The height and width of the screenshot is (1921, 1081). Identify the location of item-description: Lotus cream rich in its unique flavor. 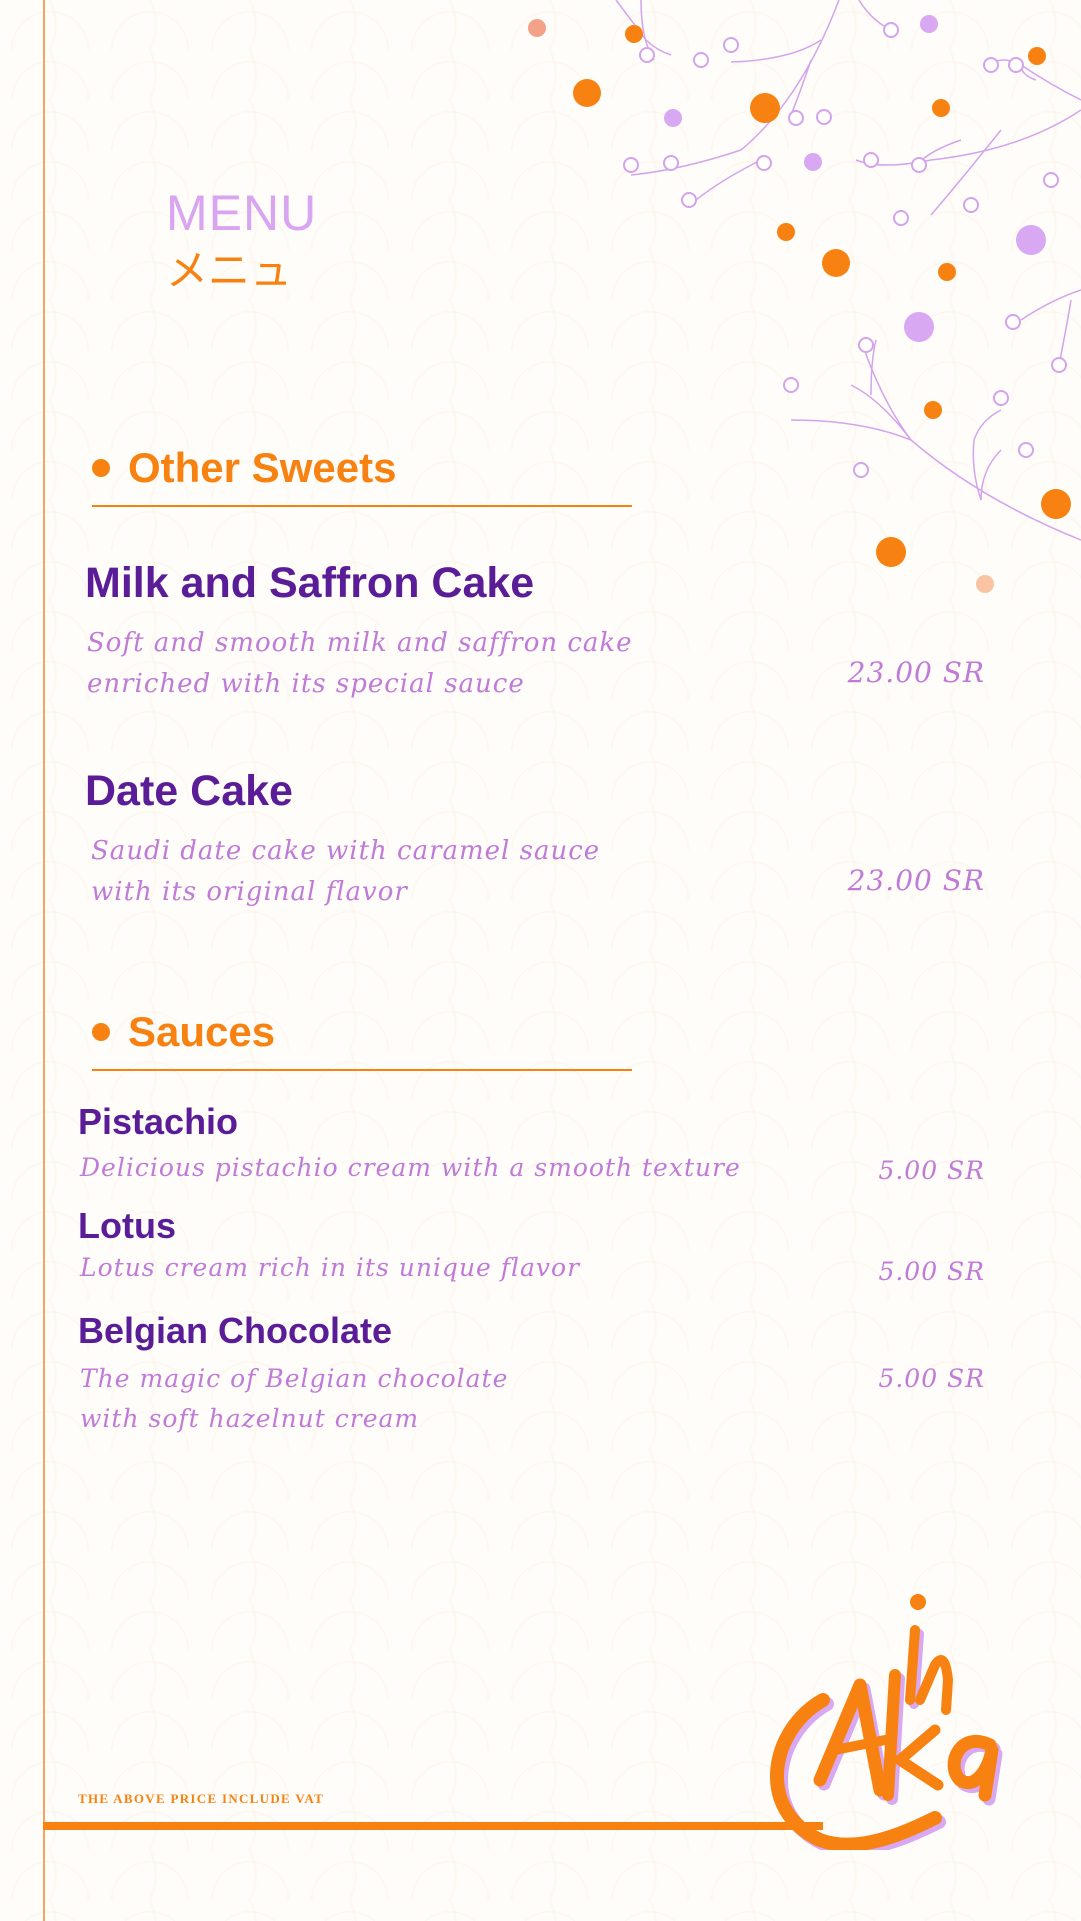
(330, 1267).